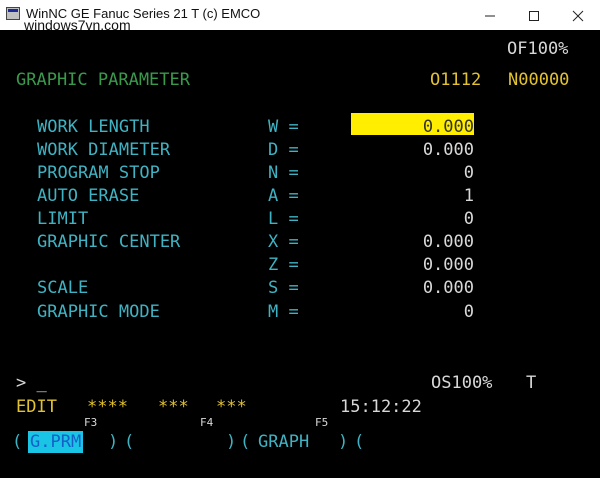 Image resolution: width=600 pixels, height=478 pixels. What do you see at coordinates (462, 383) in the screenshot?
I see `spindle-override: OS100%` at bounding box center [462, 383].